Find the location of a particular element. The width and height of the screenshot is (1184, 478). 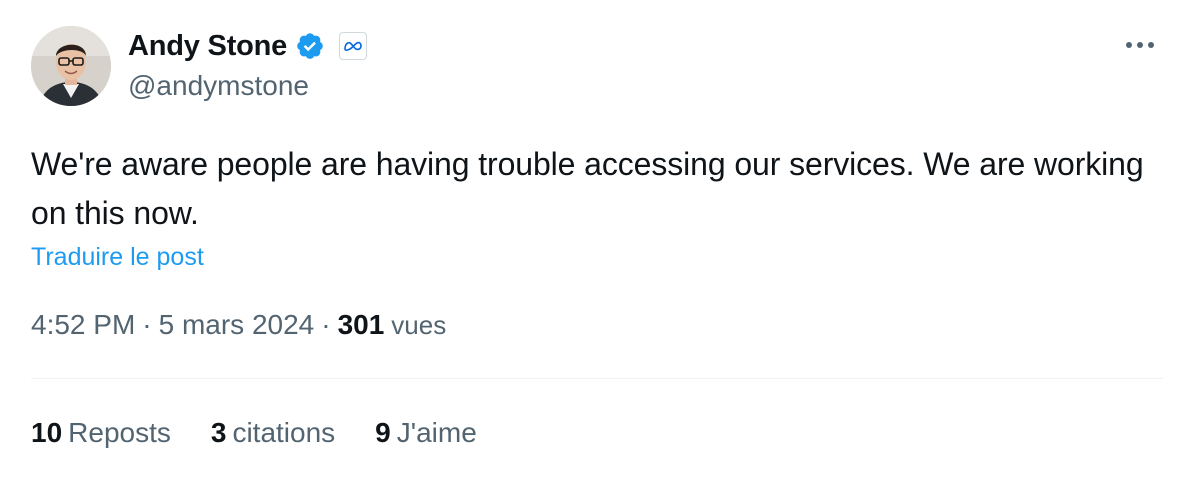

likes-stat: 9 J'aime is located at coordinates (426, 433).